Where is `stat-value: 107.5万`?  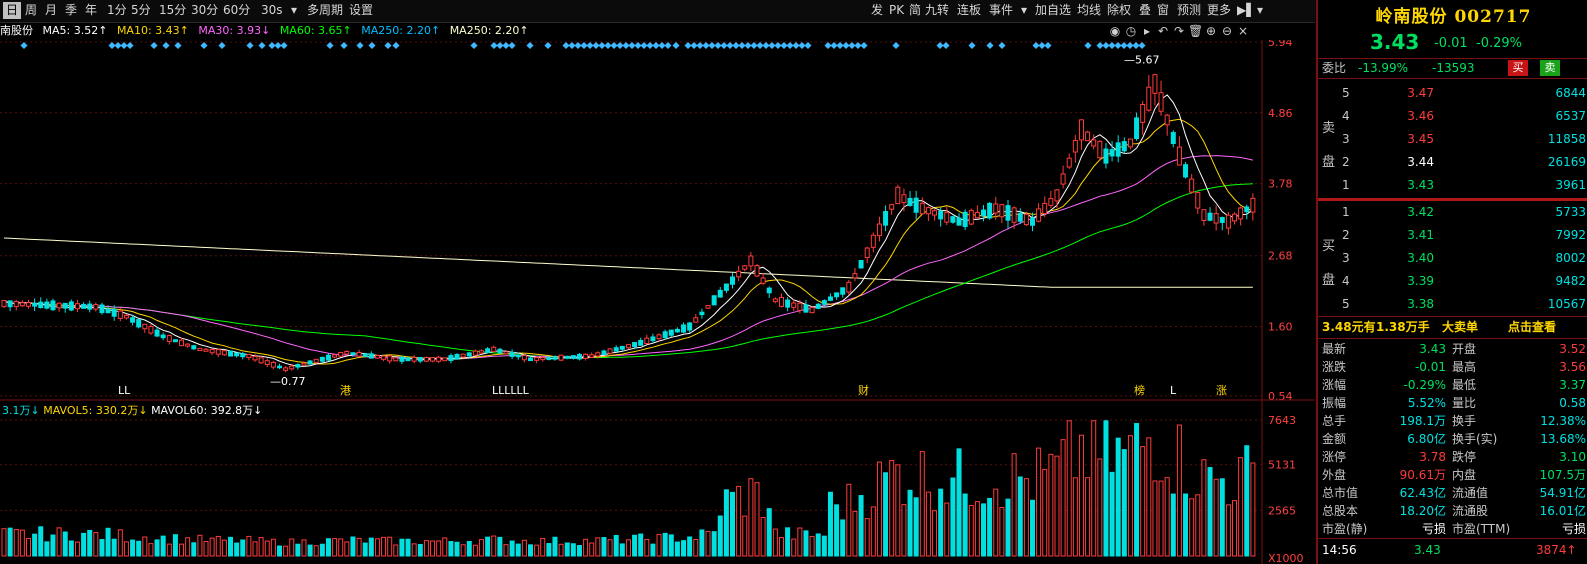
stat-value: 107.5万 is located at coordinates (1562, 475).